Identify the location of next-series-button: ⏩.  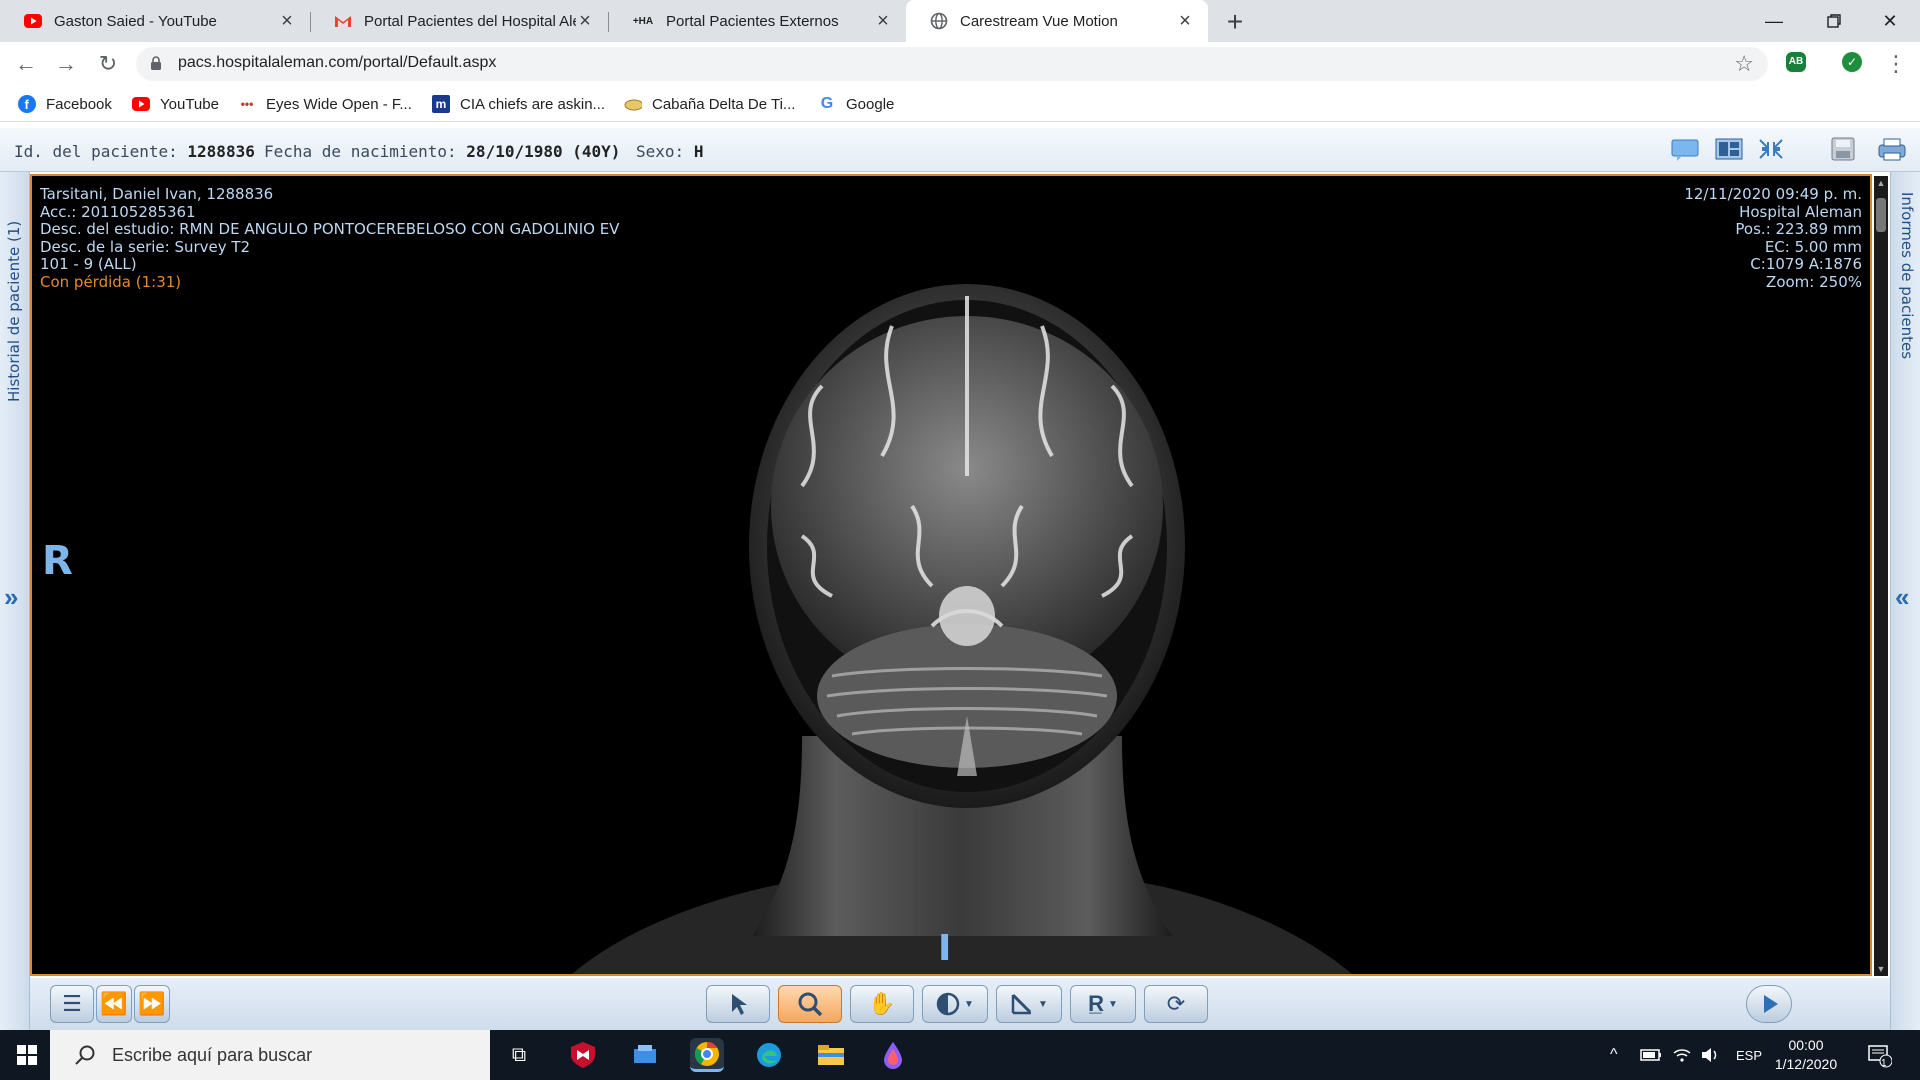
(152, 1004).